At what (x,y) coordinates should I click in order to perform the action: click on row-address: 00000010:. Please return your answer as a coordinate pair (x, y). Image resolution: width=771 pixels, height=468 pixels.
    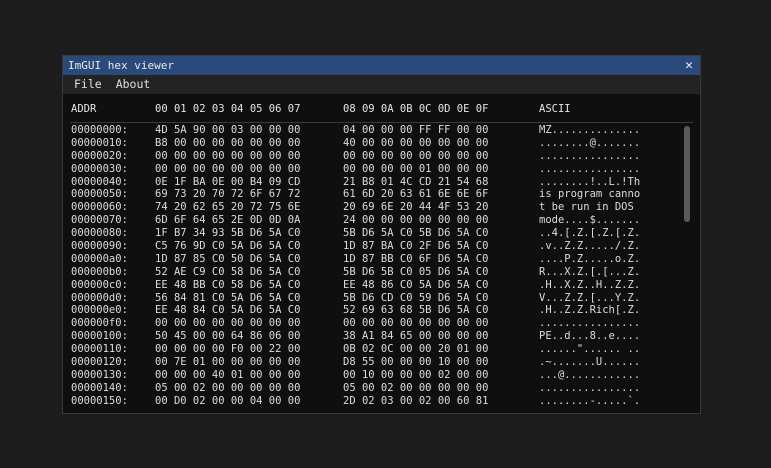
    Looking at the image, I should click on (99, 142).